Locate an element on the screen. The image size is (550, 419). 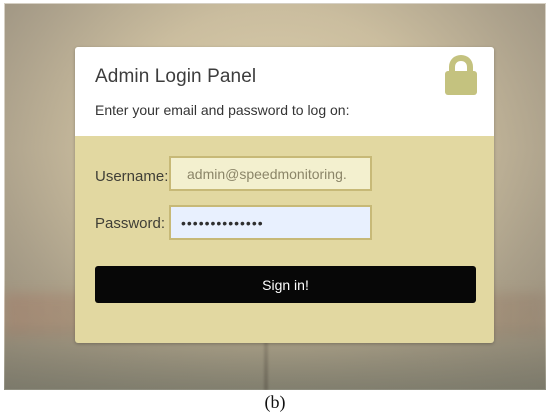
panel-subtitle: Enter your email and password to log on: is located at coordinates (222, 110).